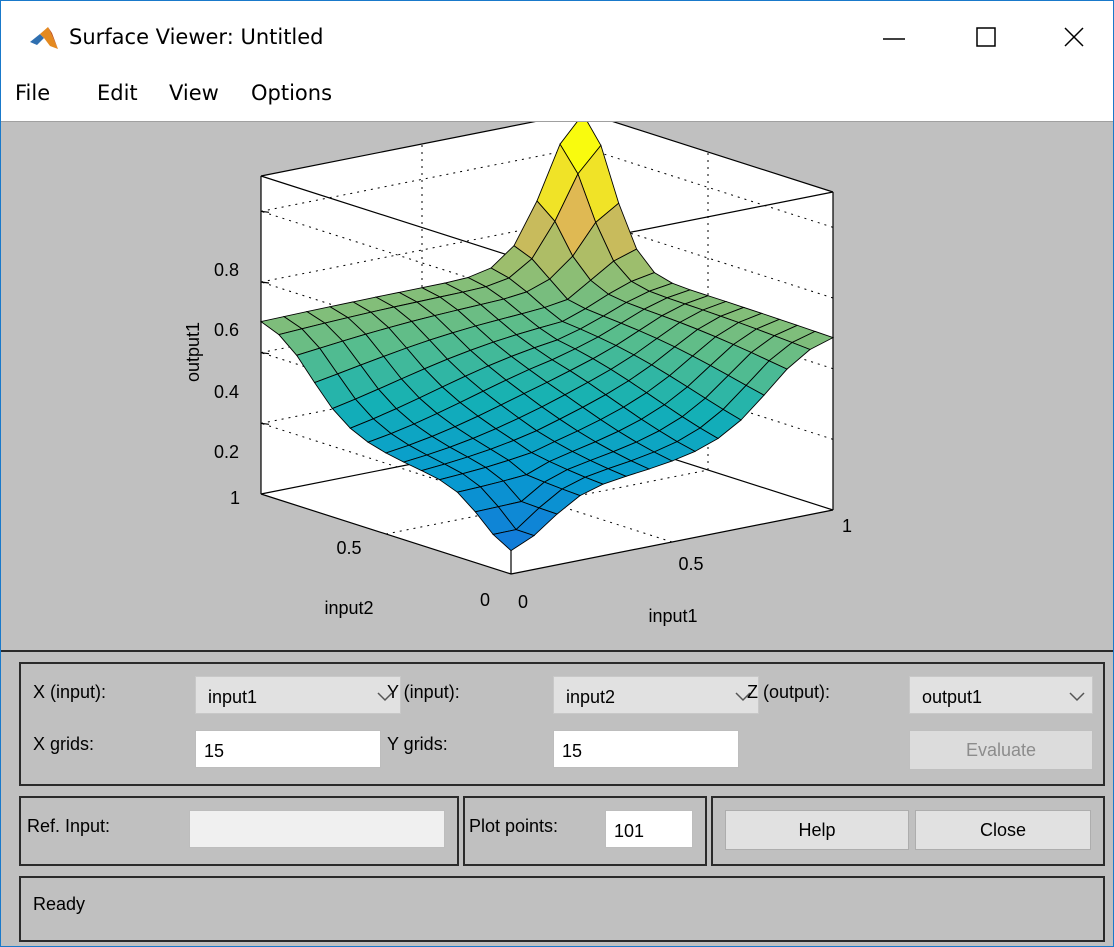  I want to click on help-button: Help, so click(817, 830).